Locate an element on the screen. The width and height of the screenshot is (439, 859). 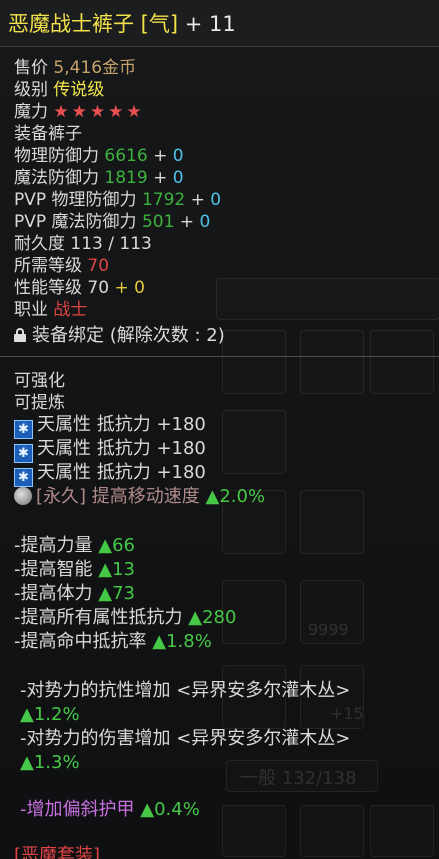
deflect-armor-row: -增加偏斜护甲 ▲0.4% is located at coordinates (110, 810).